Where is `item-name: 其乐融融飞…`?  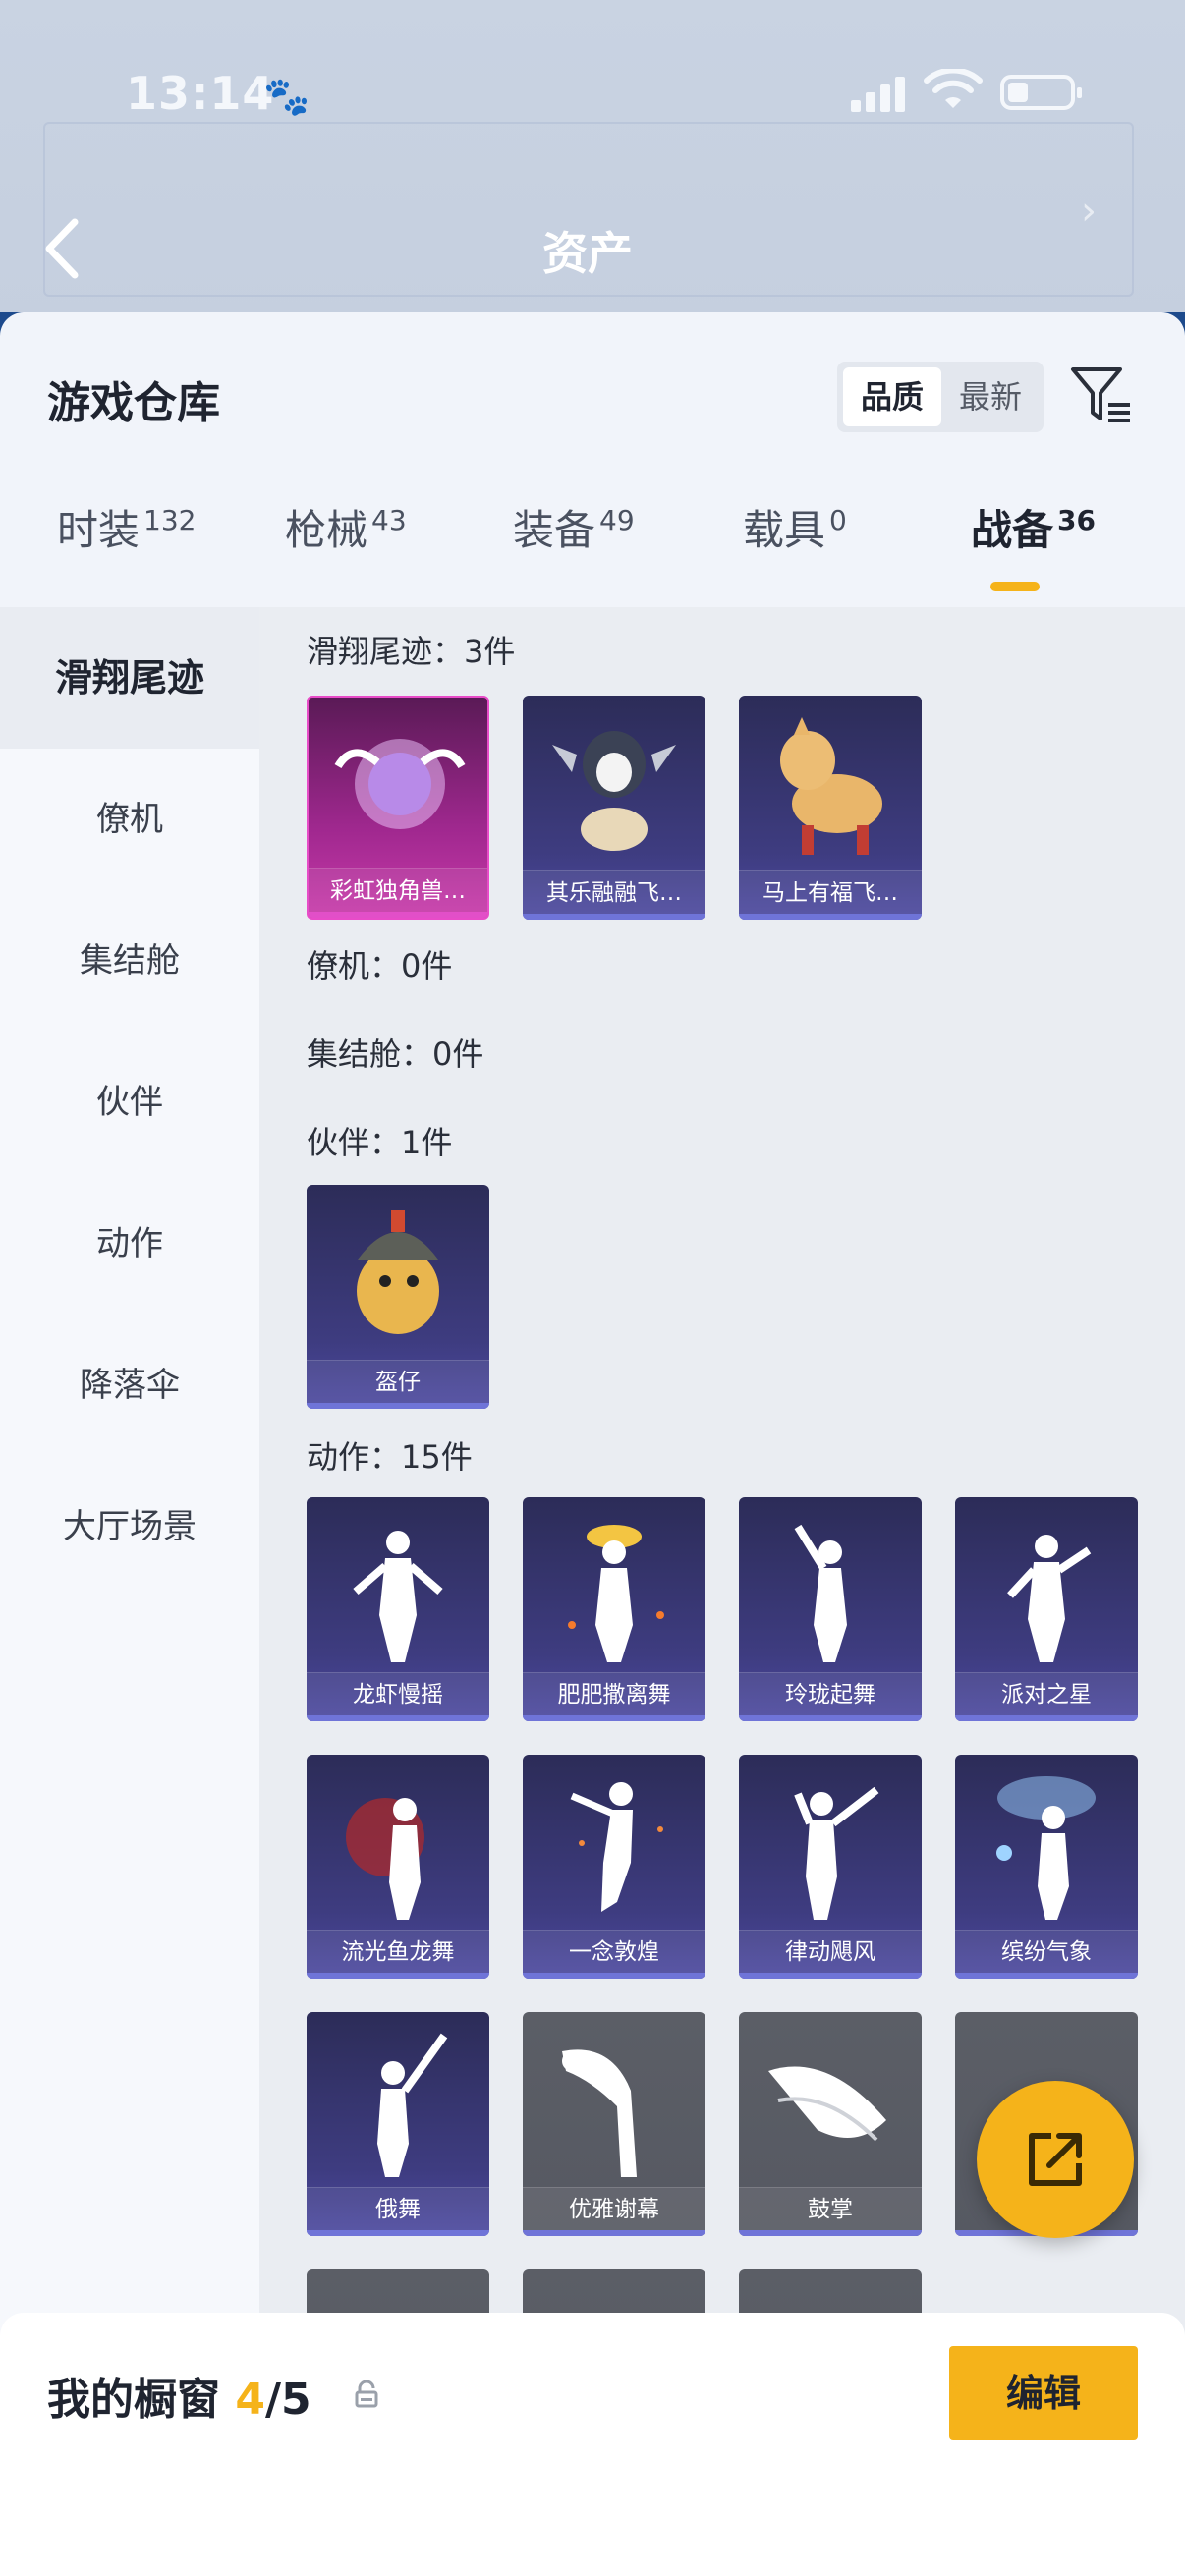 item-name: 其乐融融飞… is located at coordinates (614, 892).